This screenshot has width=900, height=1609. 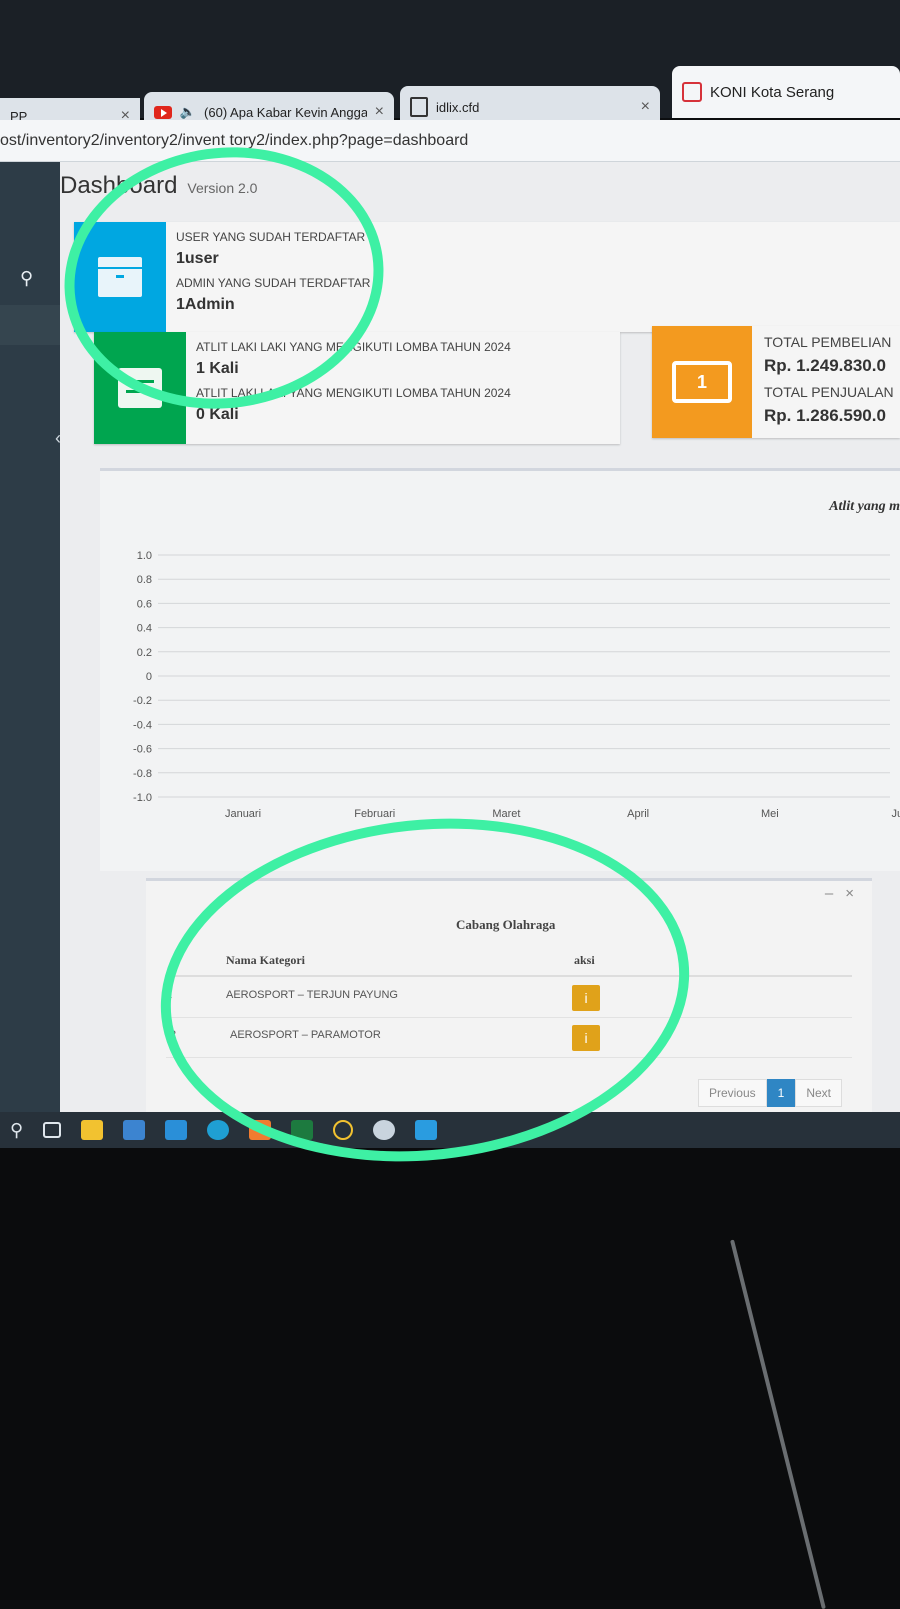 I want to click on close-button: ×, so click(x=849, y=893).